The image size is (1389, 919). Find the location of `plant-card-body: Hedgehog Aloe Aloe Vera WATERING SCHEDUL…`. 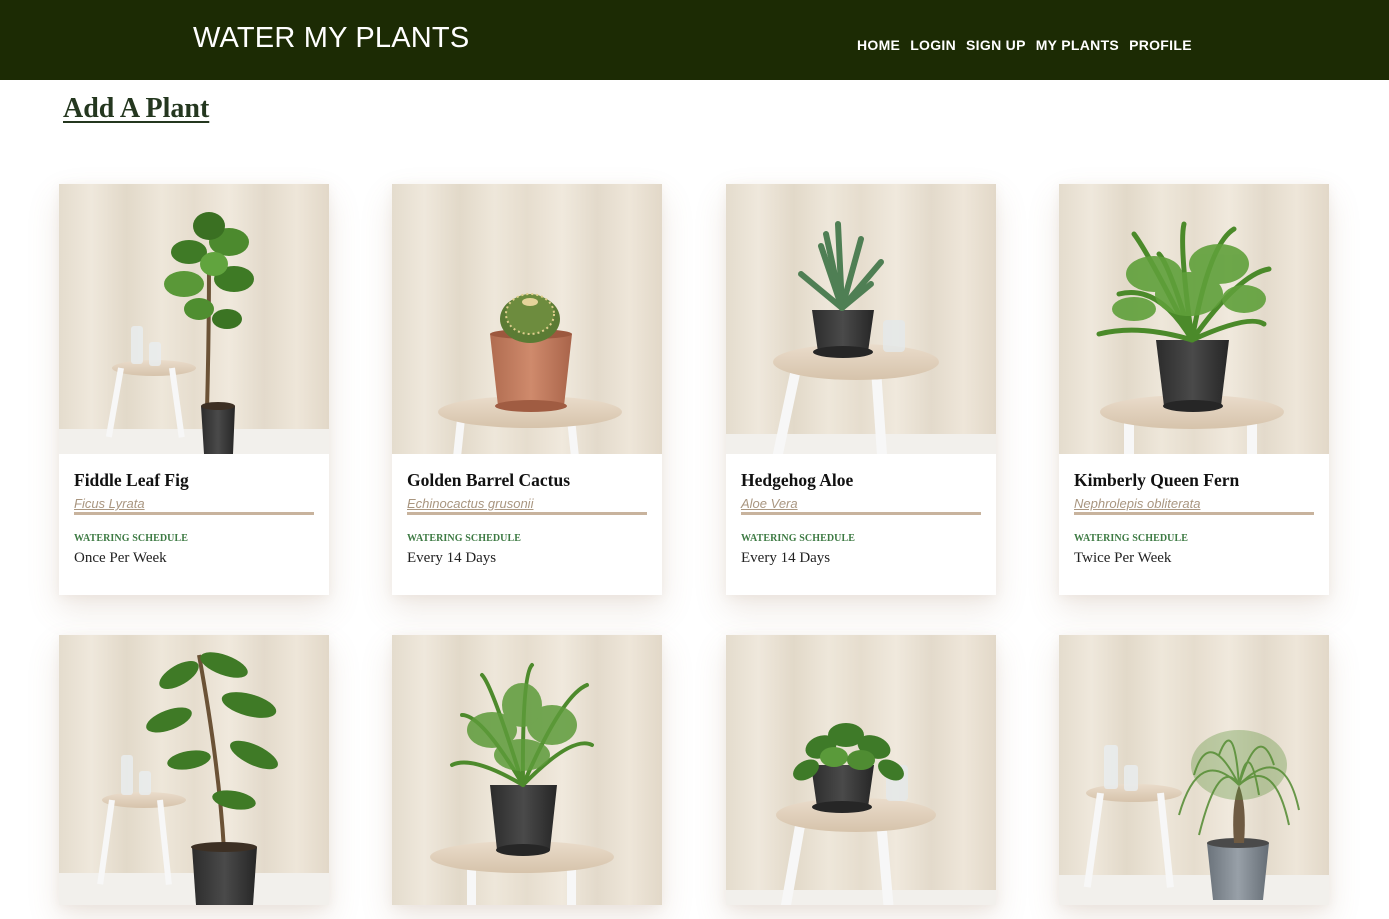

plant-card-body: Hedgehog Aloe Aloe Vera WATERING SCHEDUL… is located at coordinates (861, 524).